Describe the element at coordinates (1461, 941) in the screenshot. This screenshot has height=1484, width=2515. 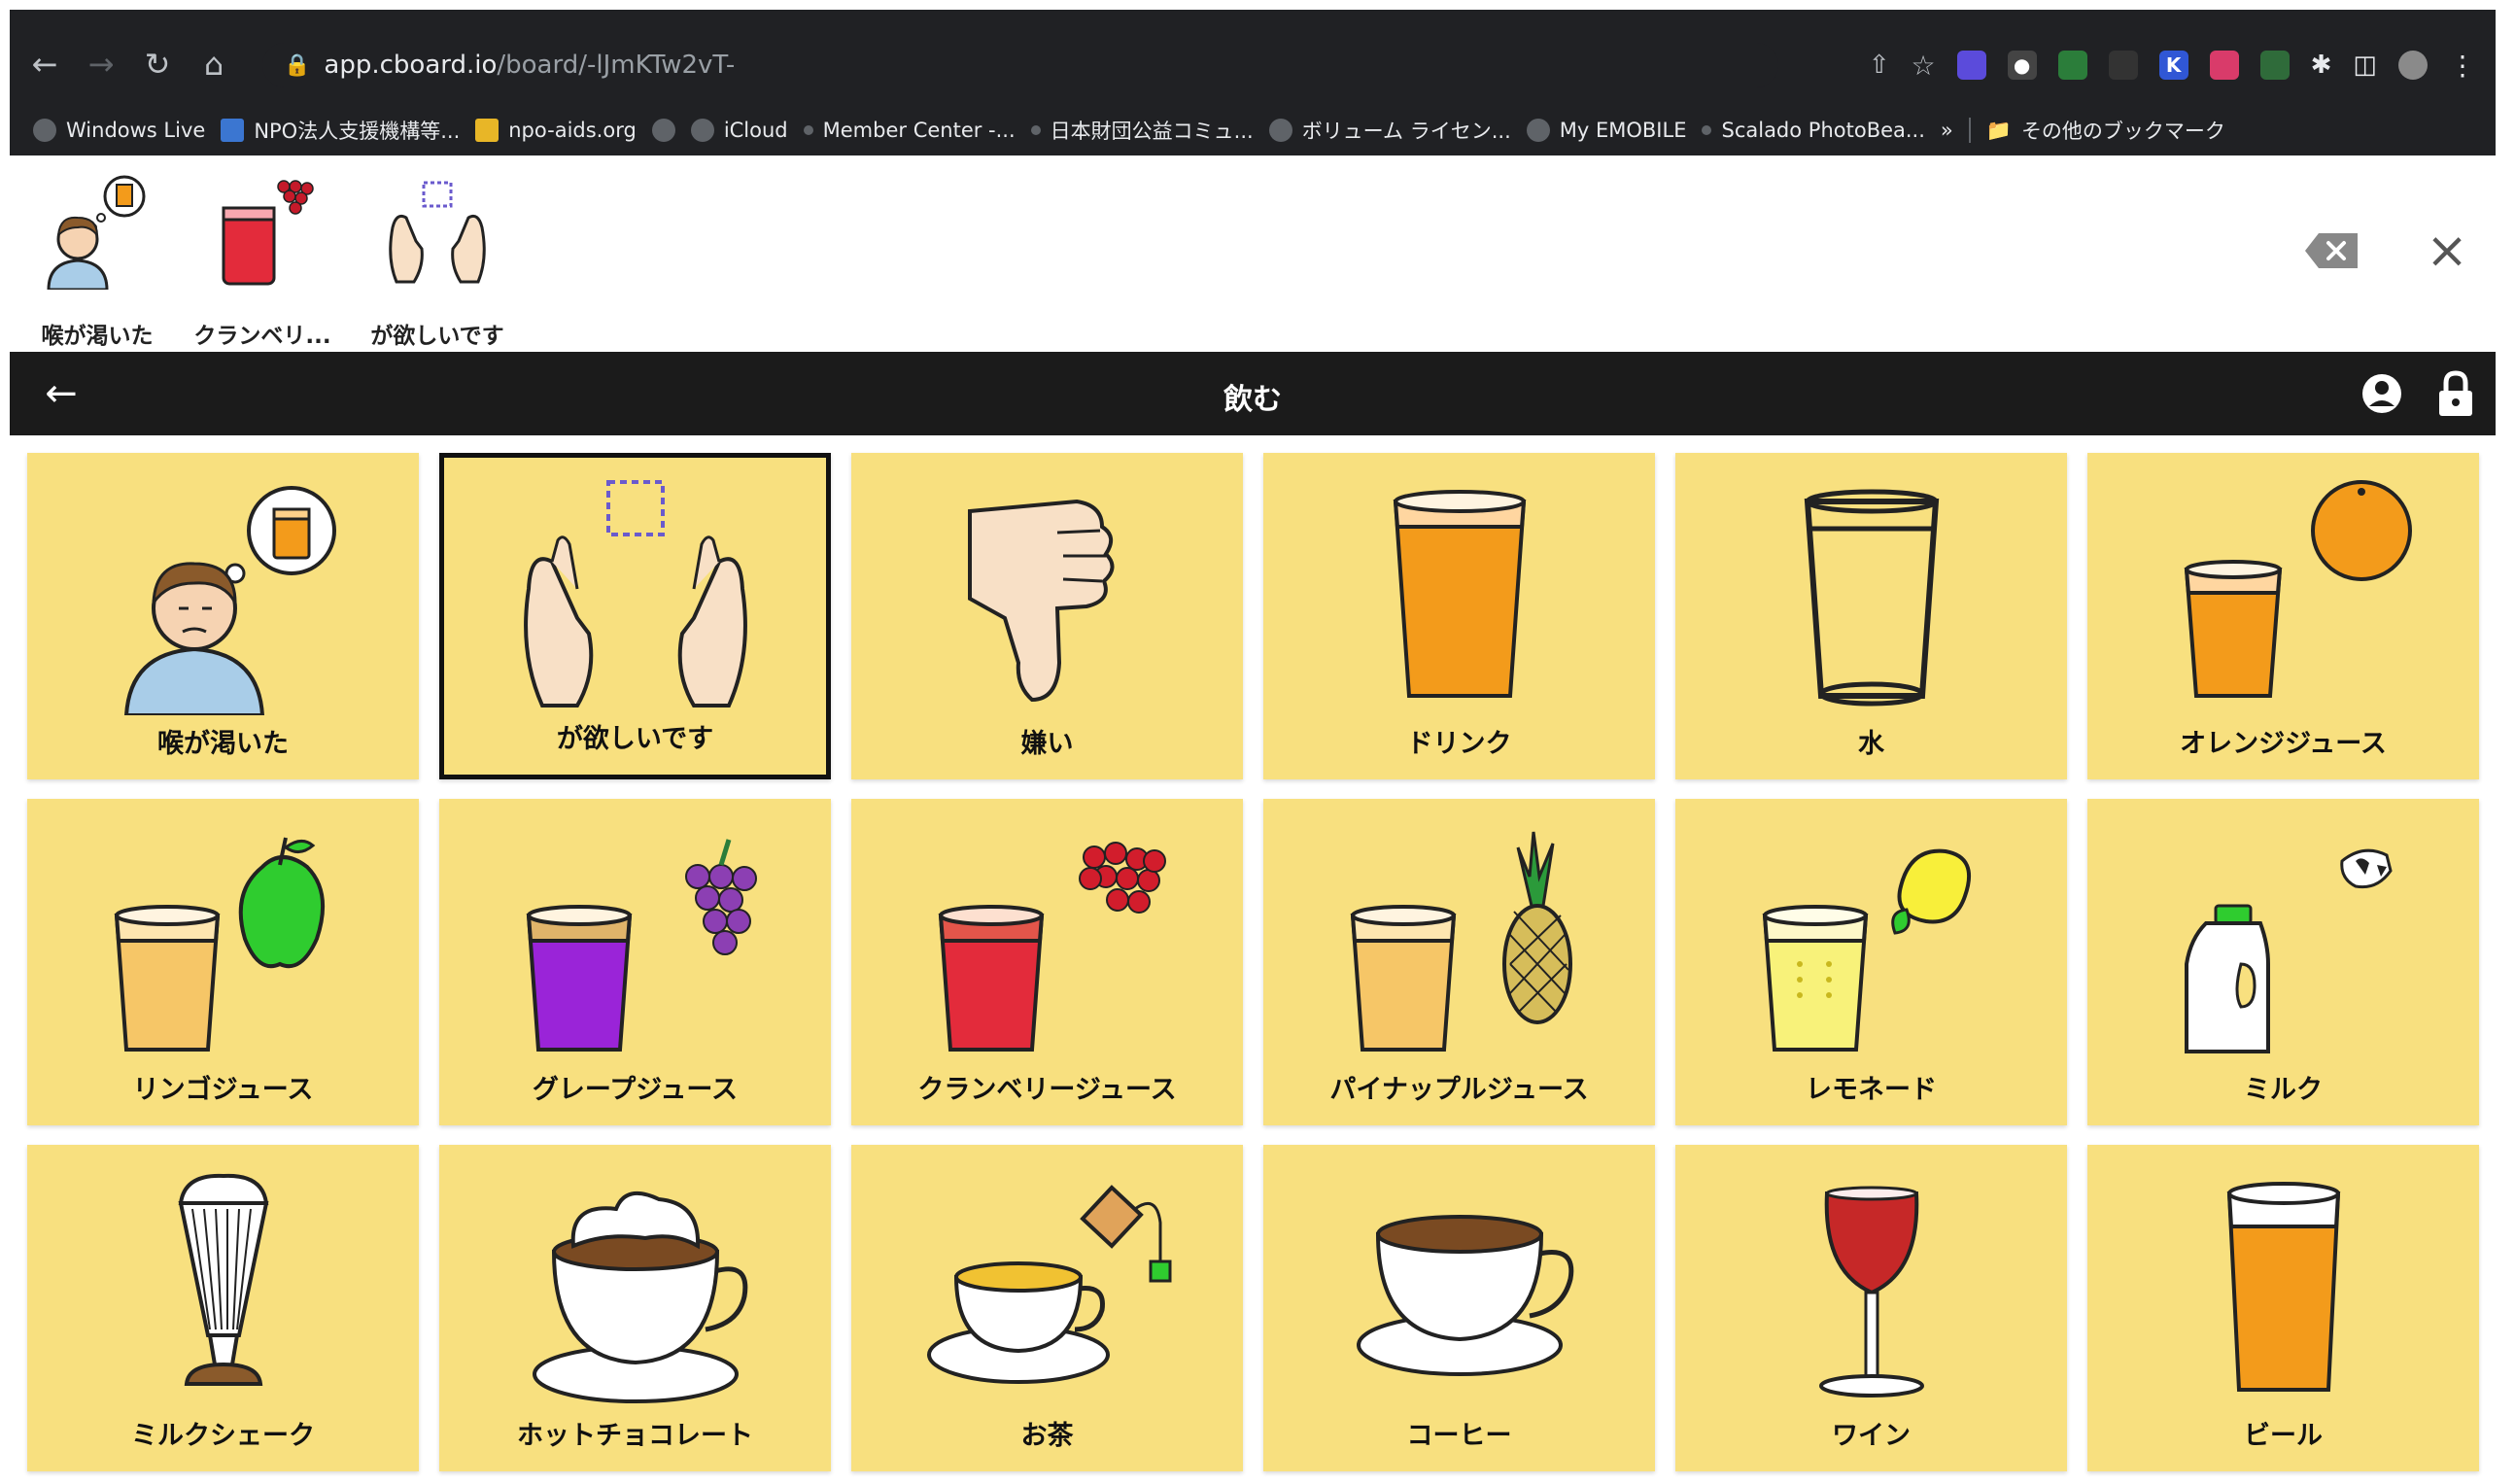
I see `pineapple-juice-icon` at that location.